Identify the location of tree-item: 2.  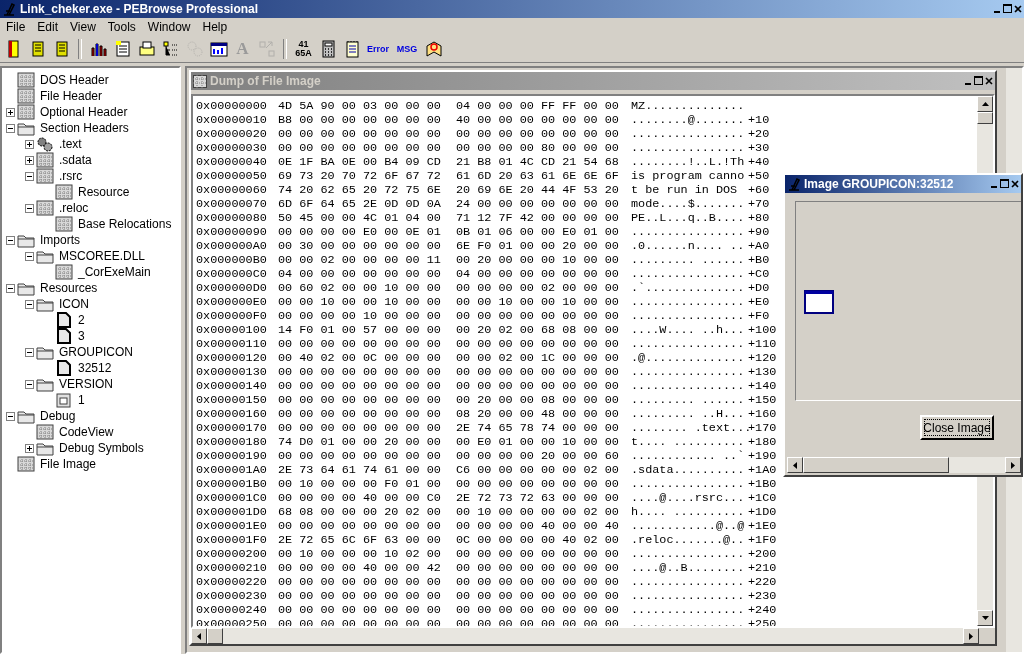
(81, 320).